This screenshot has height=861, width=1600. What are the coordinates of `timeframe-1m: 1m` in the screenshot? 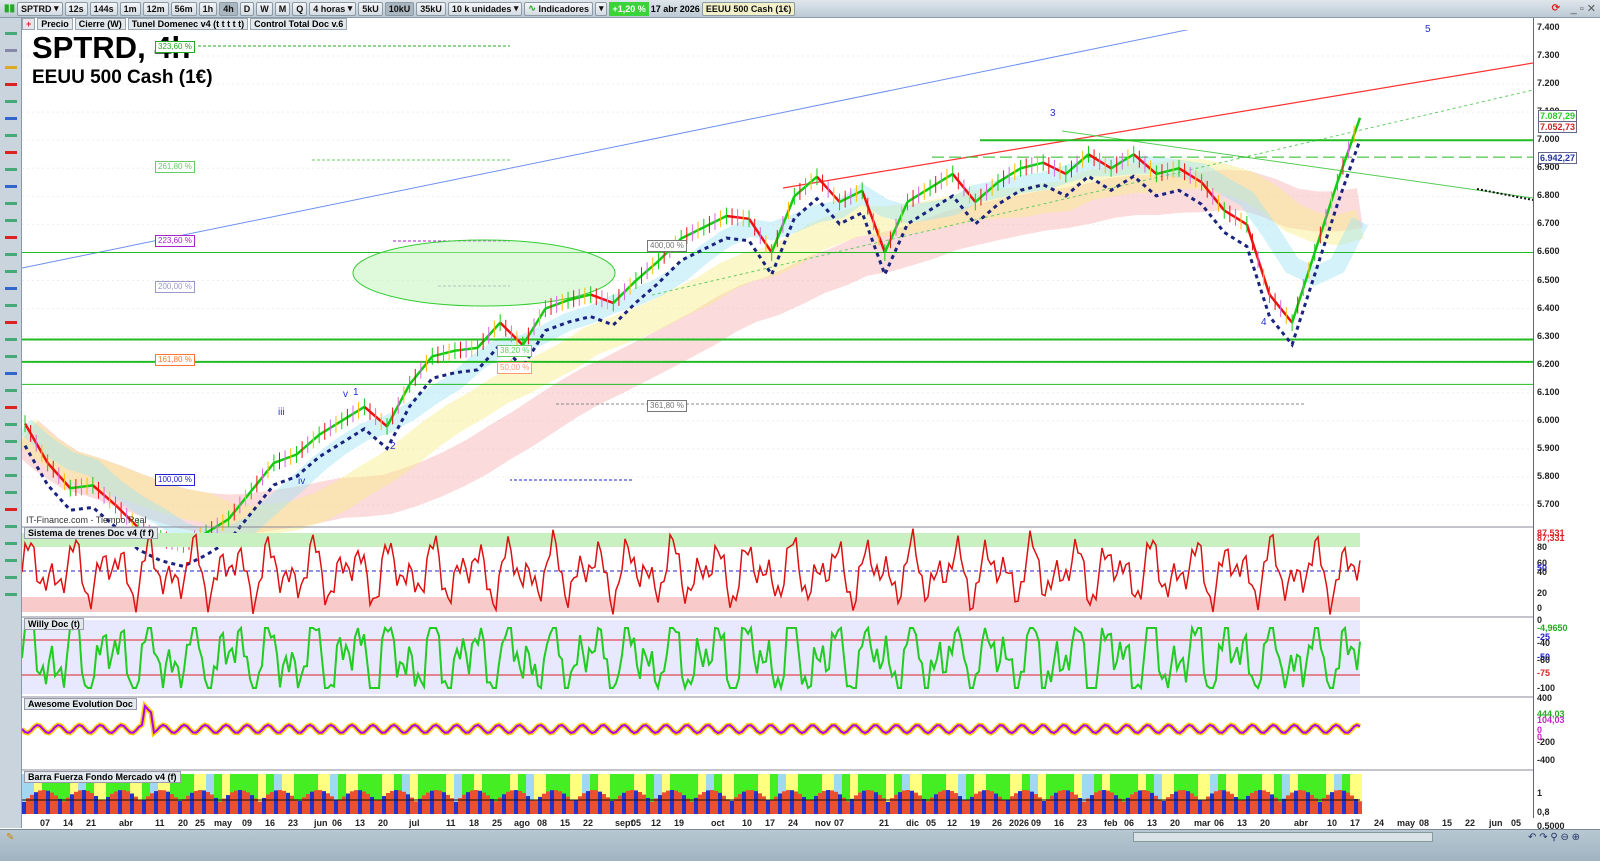 It's located at (130, 8).